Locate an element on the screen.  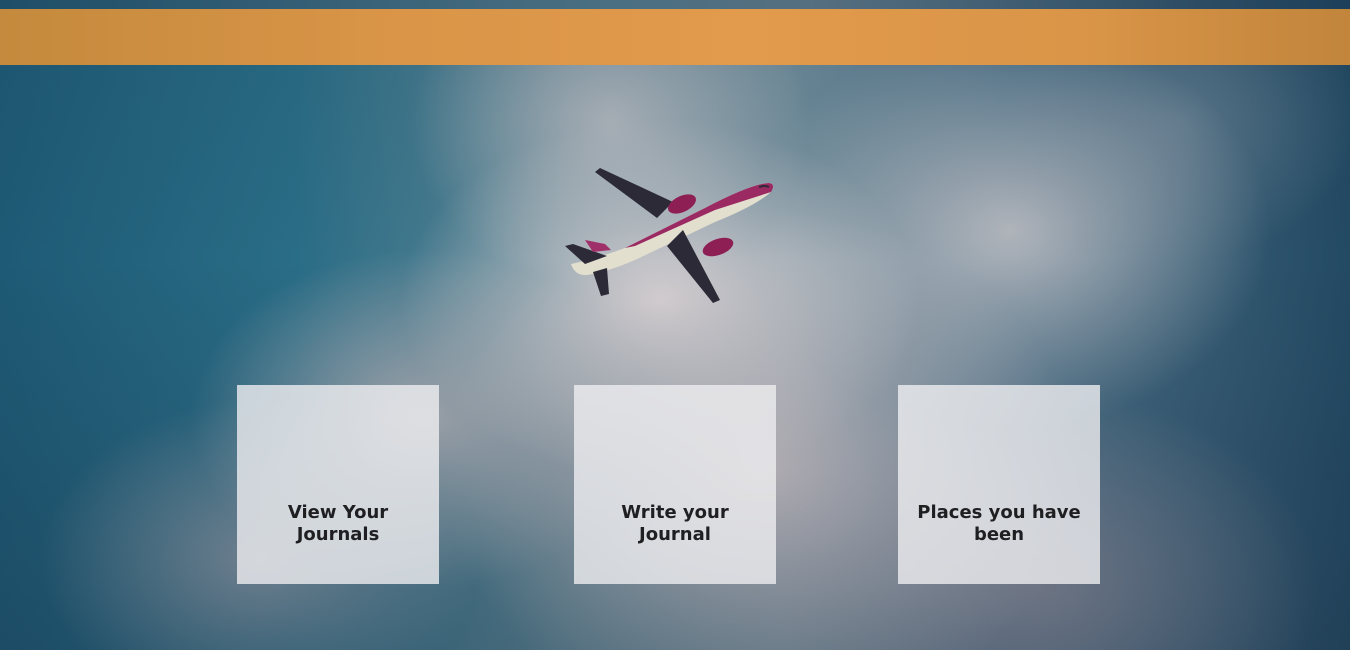
write-journal-card: Write your Journal is located at coordinates (675, 484).